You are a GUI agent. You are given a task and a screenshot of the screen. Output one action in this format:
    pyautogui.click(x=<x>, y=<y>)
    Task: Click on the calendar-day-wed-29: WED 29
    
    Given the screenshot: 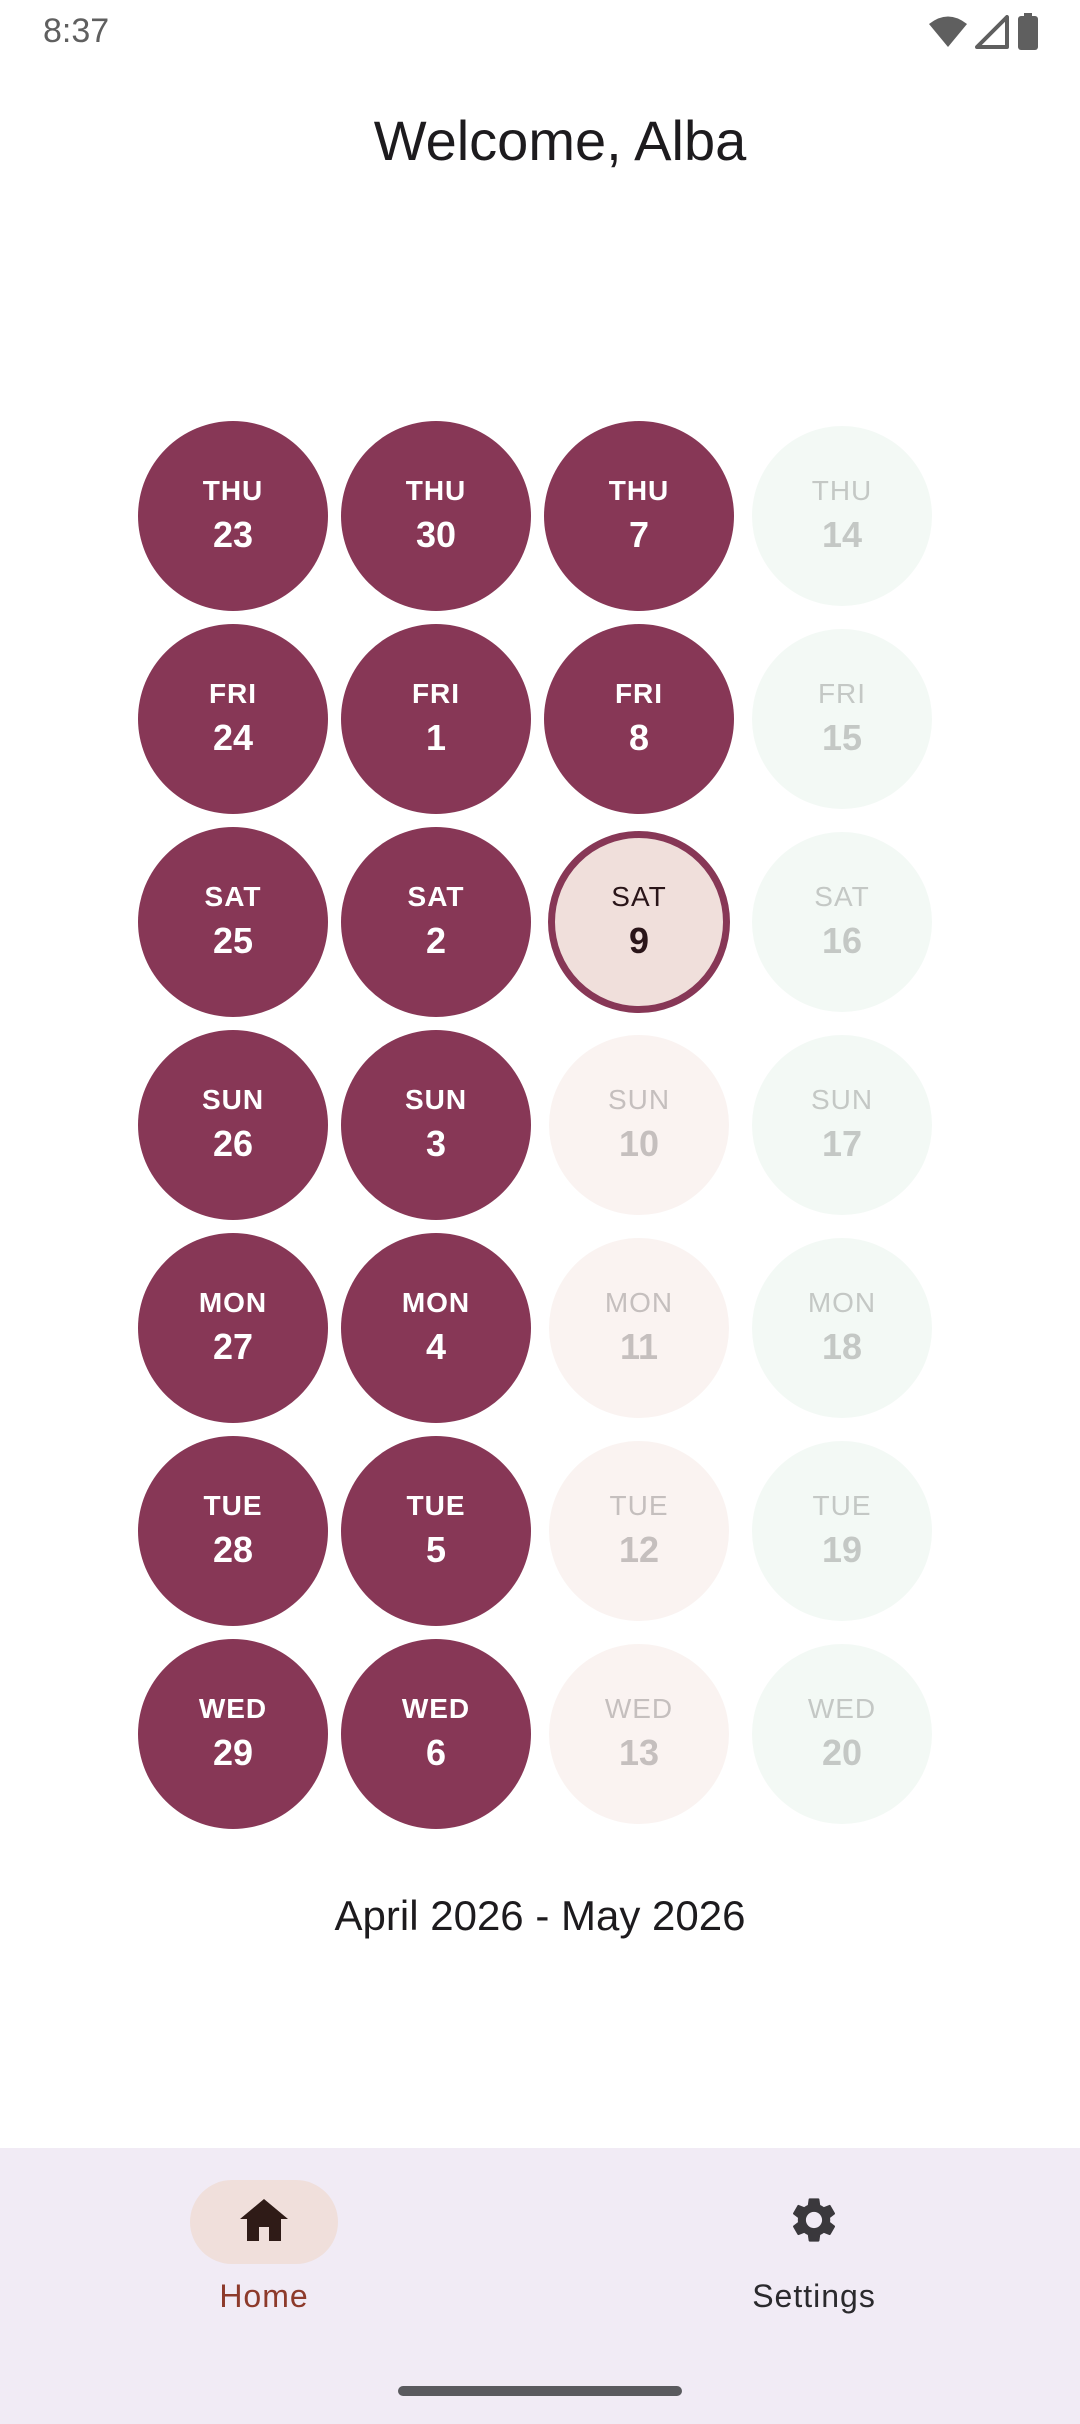 What is the action you would take?
    pyautogui.click(x=233, y=1734)
    